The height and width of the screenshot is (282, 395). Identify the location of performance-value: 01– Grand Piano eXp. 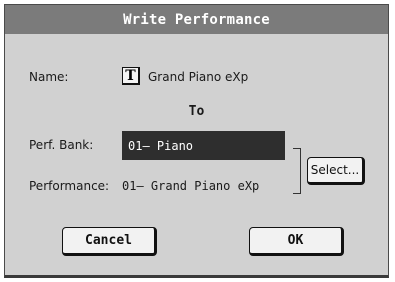
(191, 186).